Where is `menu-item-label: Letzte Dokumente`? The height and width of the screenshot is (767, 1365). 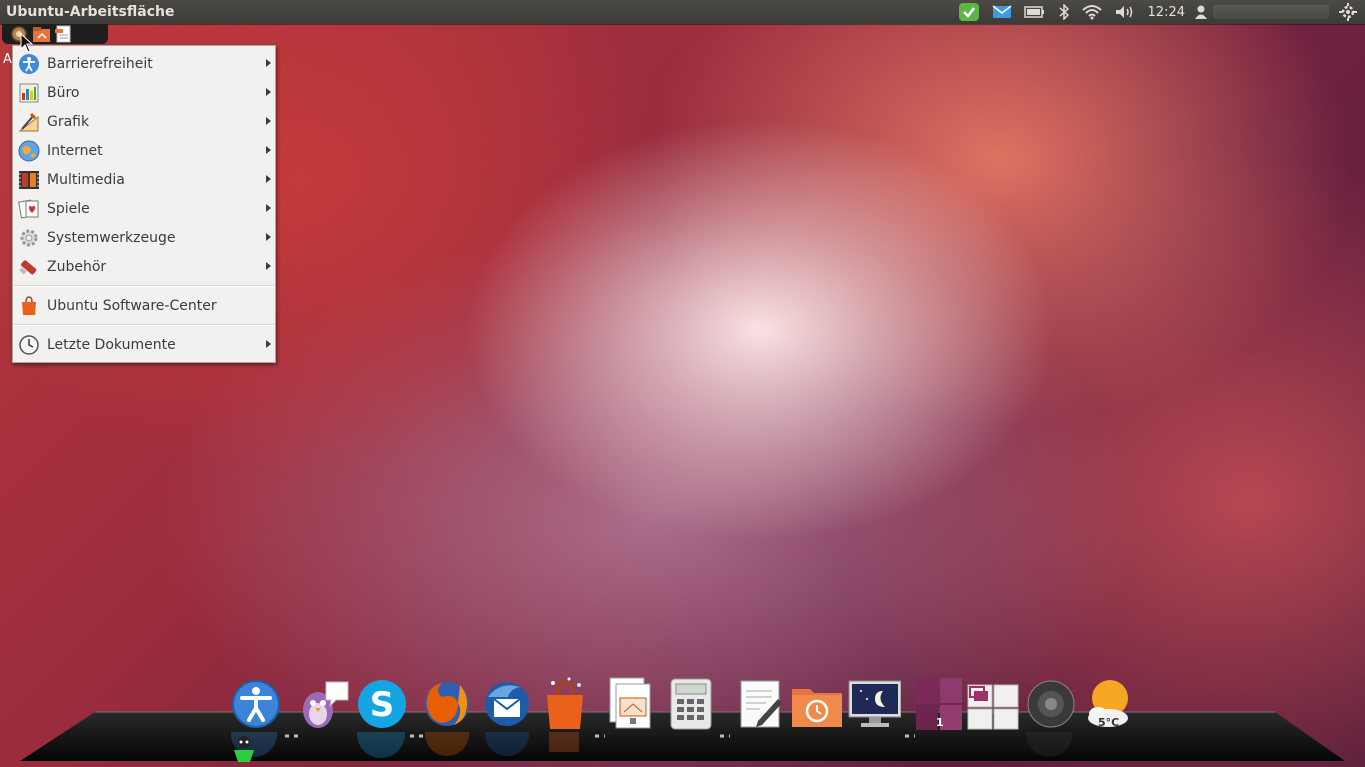
menu-item-label: Letzte Dokumente is located at coordinates (111, 344).